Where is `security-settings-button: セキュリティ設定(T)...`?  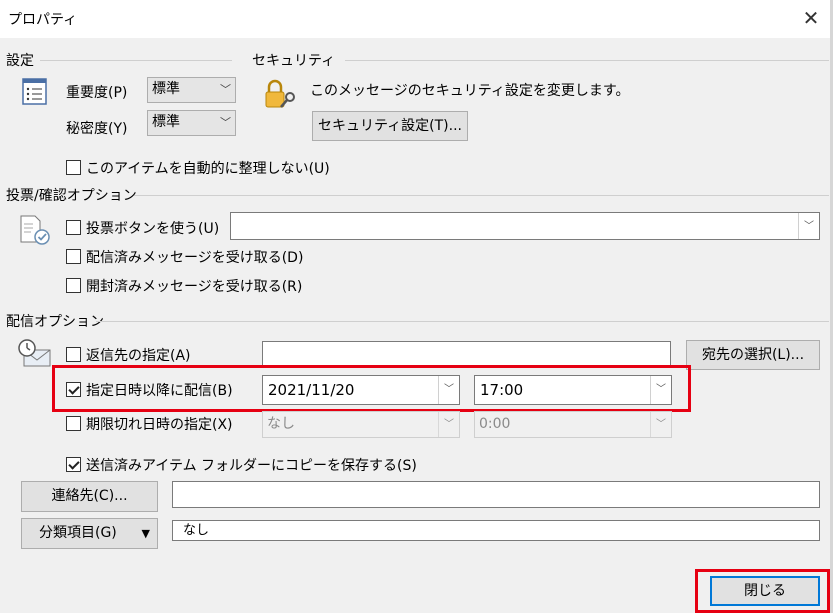
security-settings-button: セキュリティ設定(T)... is located at coordinates (390, 126).